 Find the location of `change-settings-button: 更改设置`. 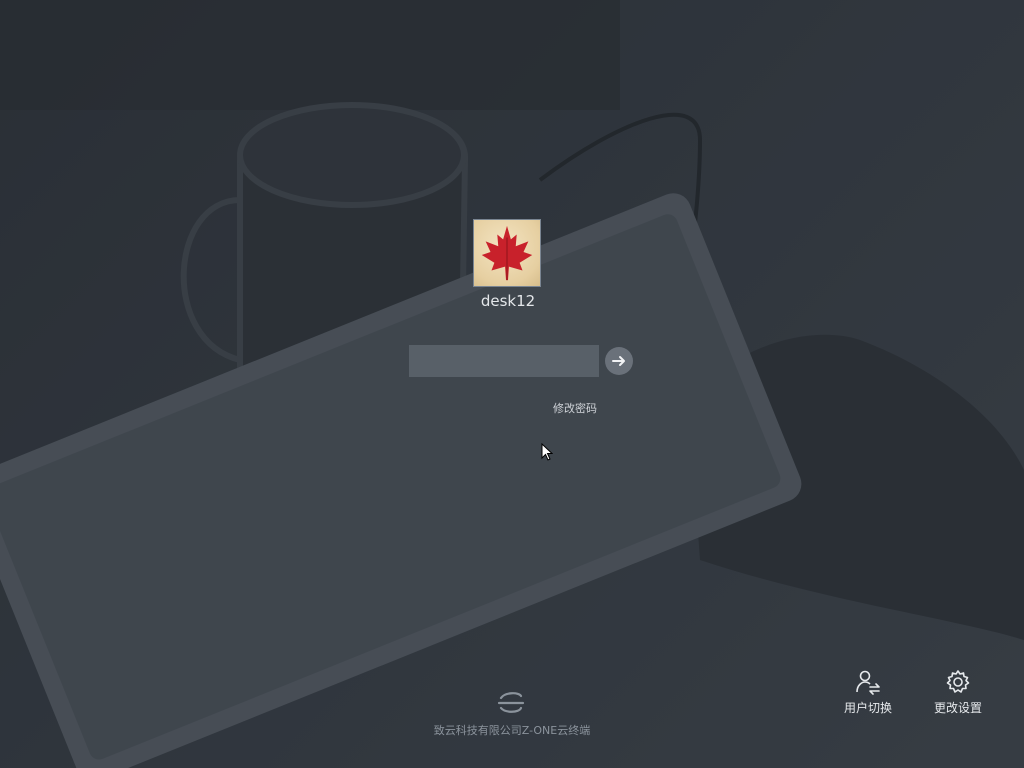

change-settings-button: 更改设置 is located at coordinates (958, 692).